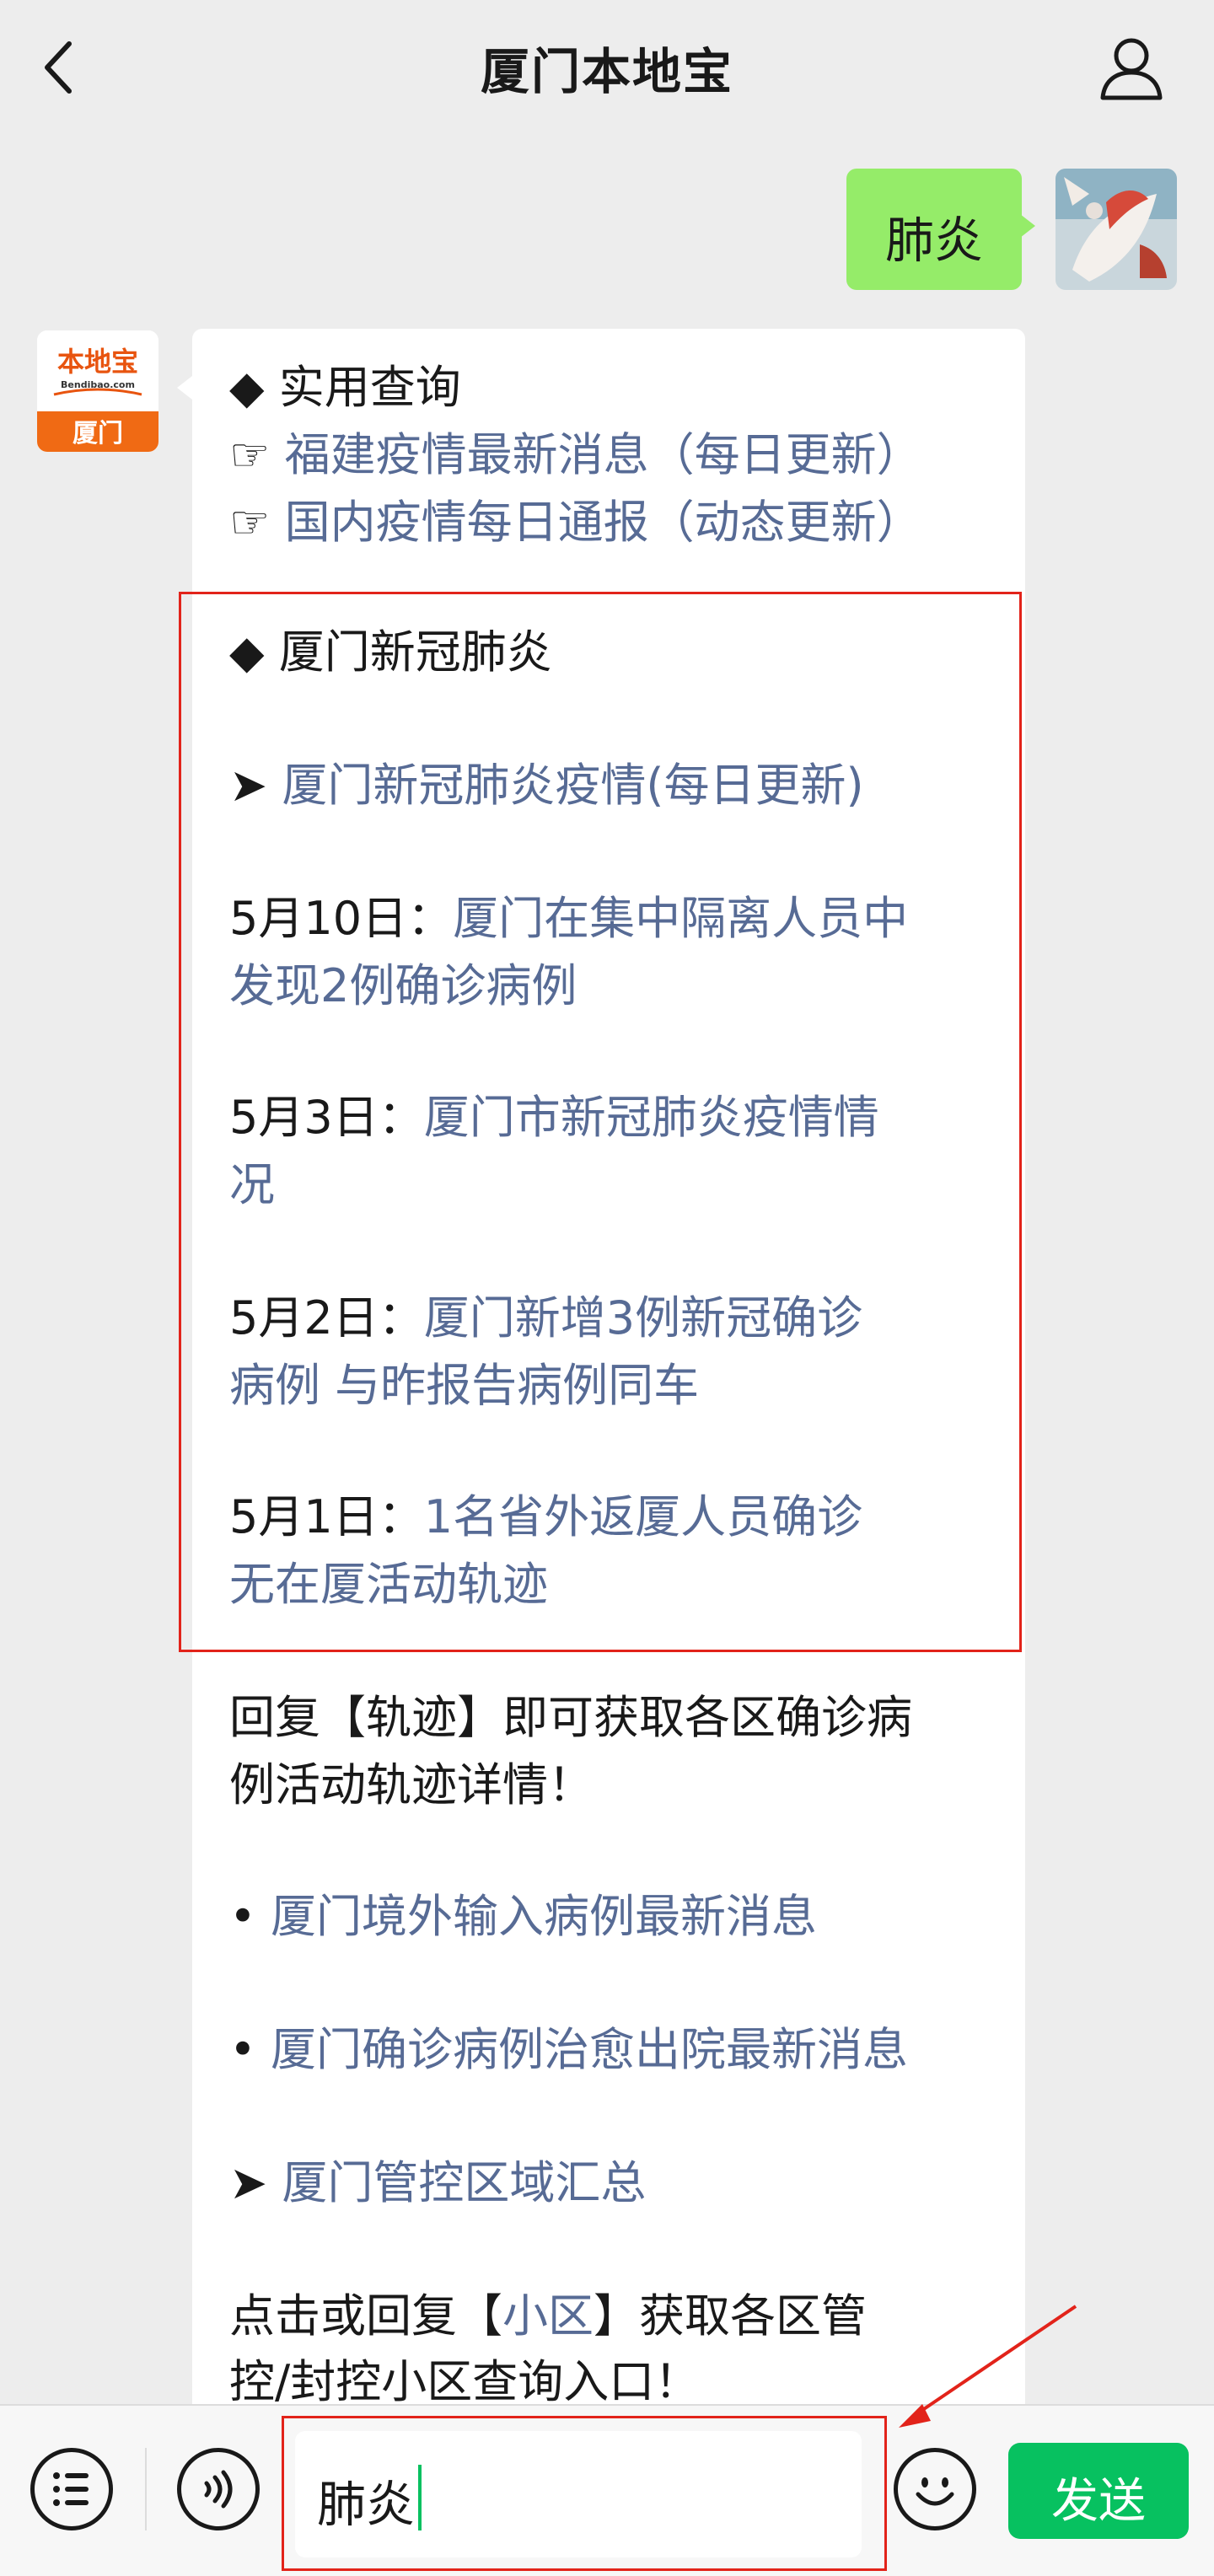 This screenshot has height=2576, width=1214. What do you see at coordinates (603, 454) in the screenshot?
I see `message-link: 福建疫情最新消息（每日更新）` at bounding box center [603, 454].